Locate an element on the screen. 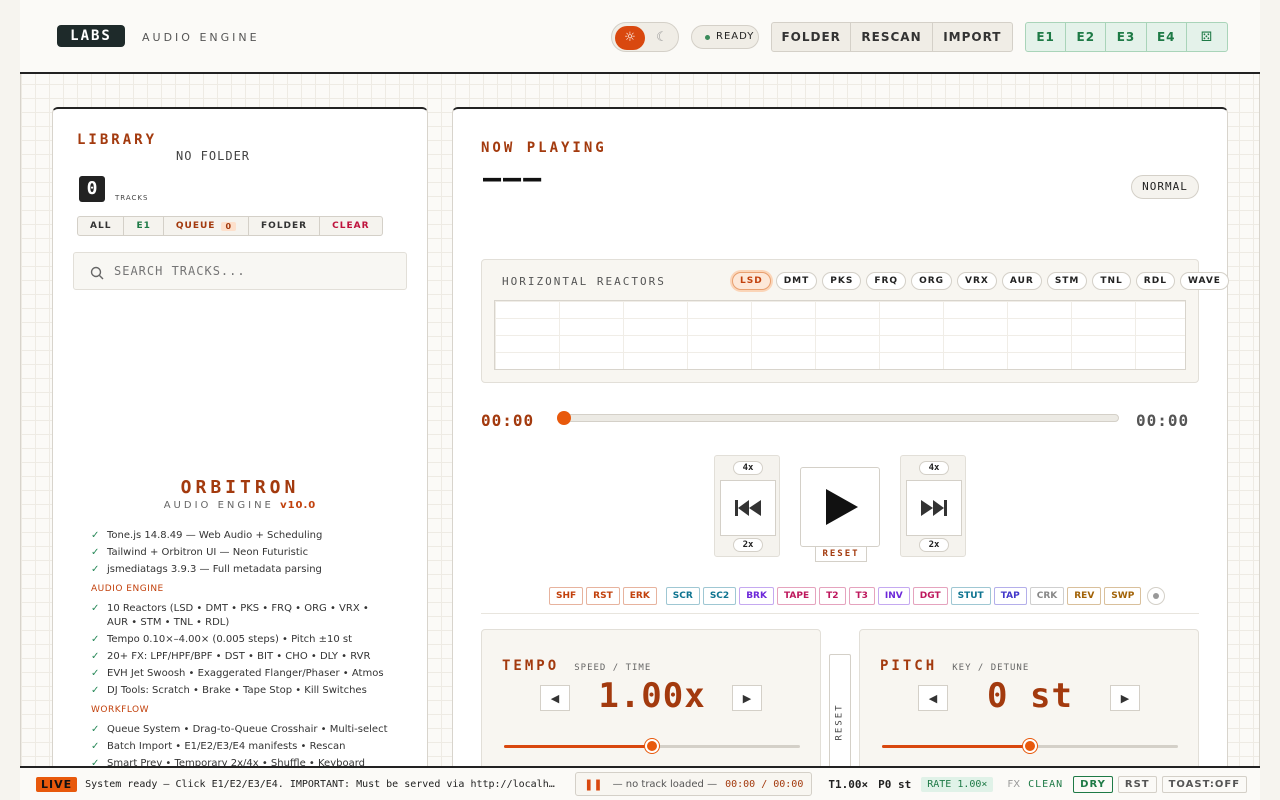 Image resolution: width=1280 pixels, height=800 pixels. engine-e1-button: E1 is located at coordinates (1046, 37).